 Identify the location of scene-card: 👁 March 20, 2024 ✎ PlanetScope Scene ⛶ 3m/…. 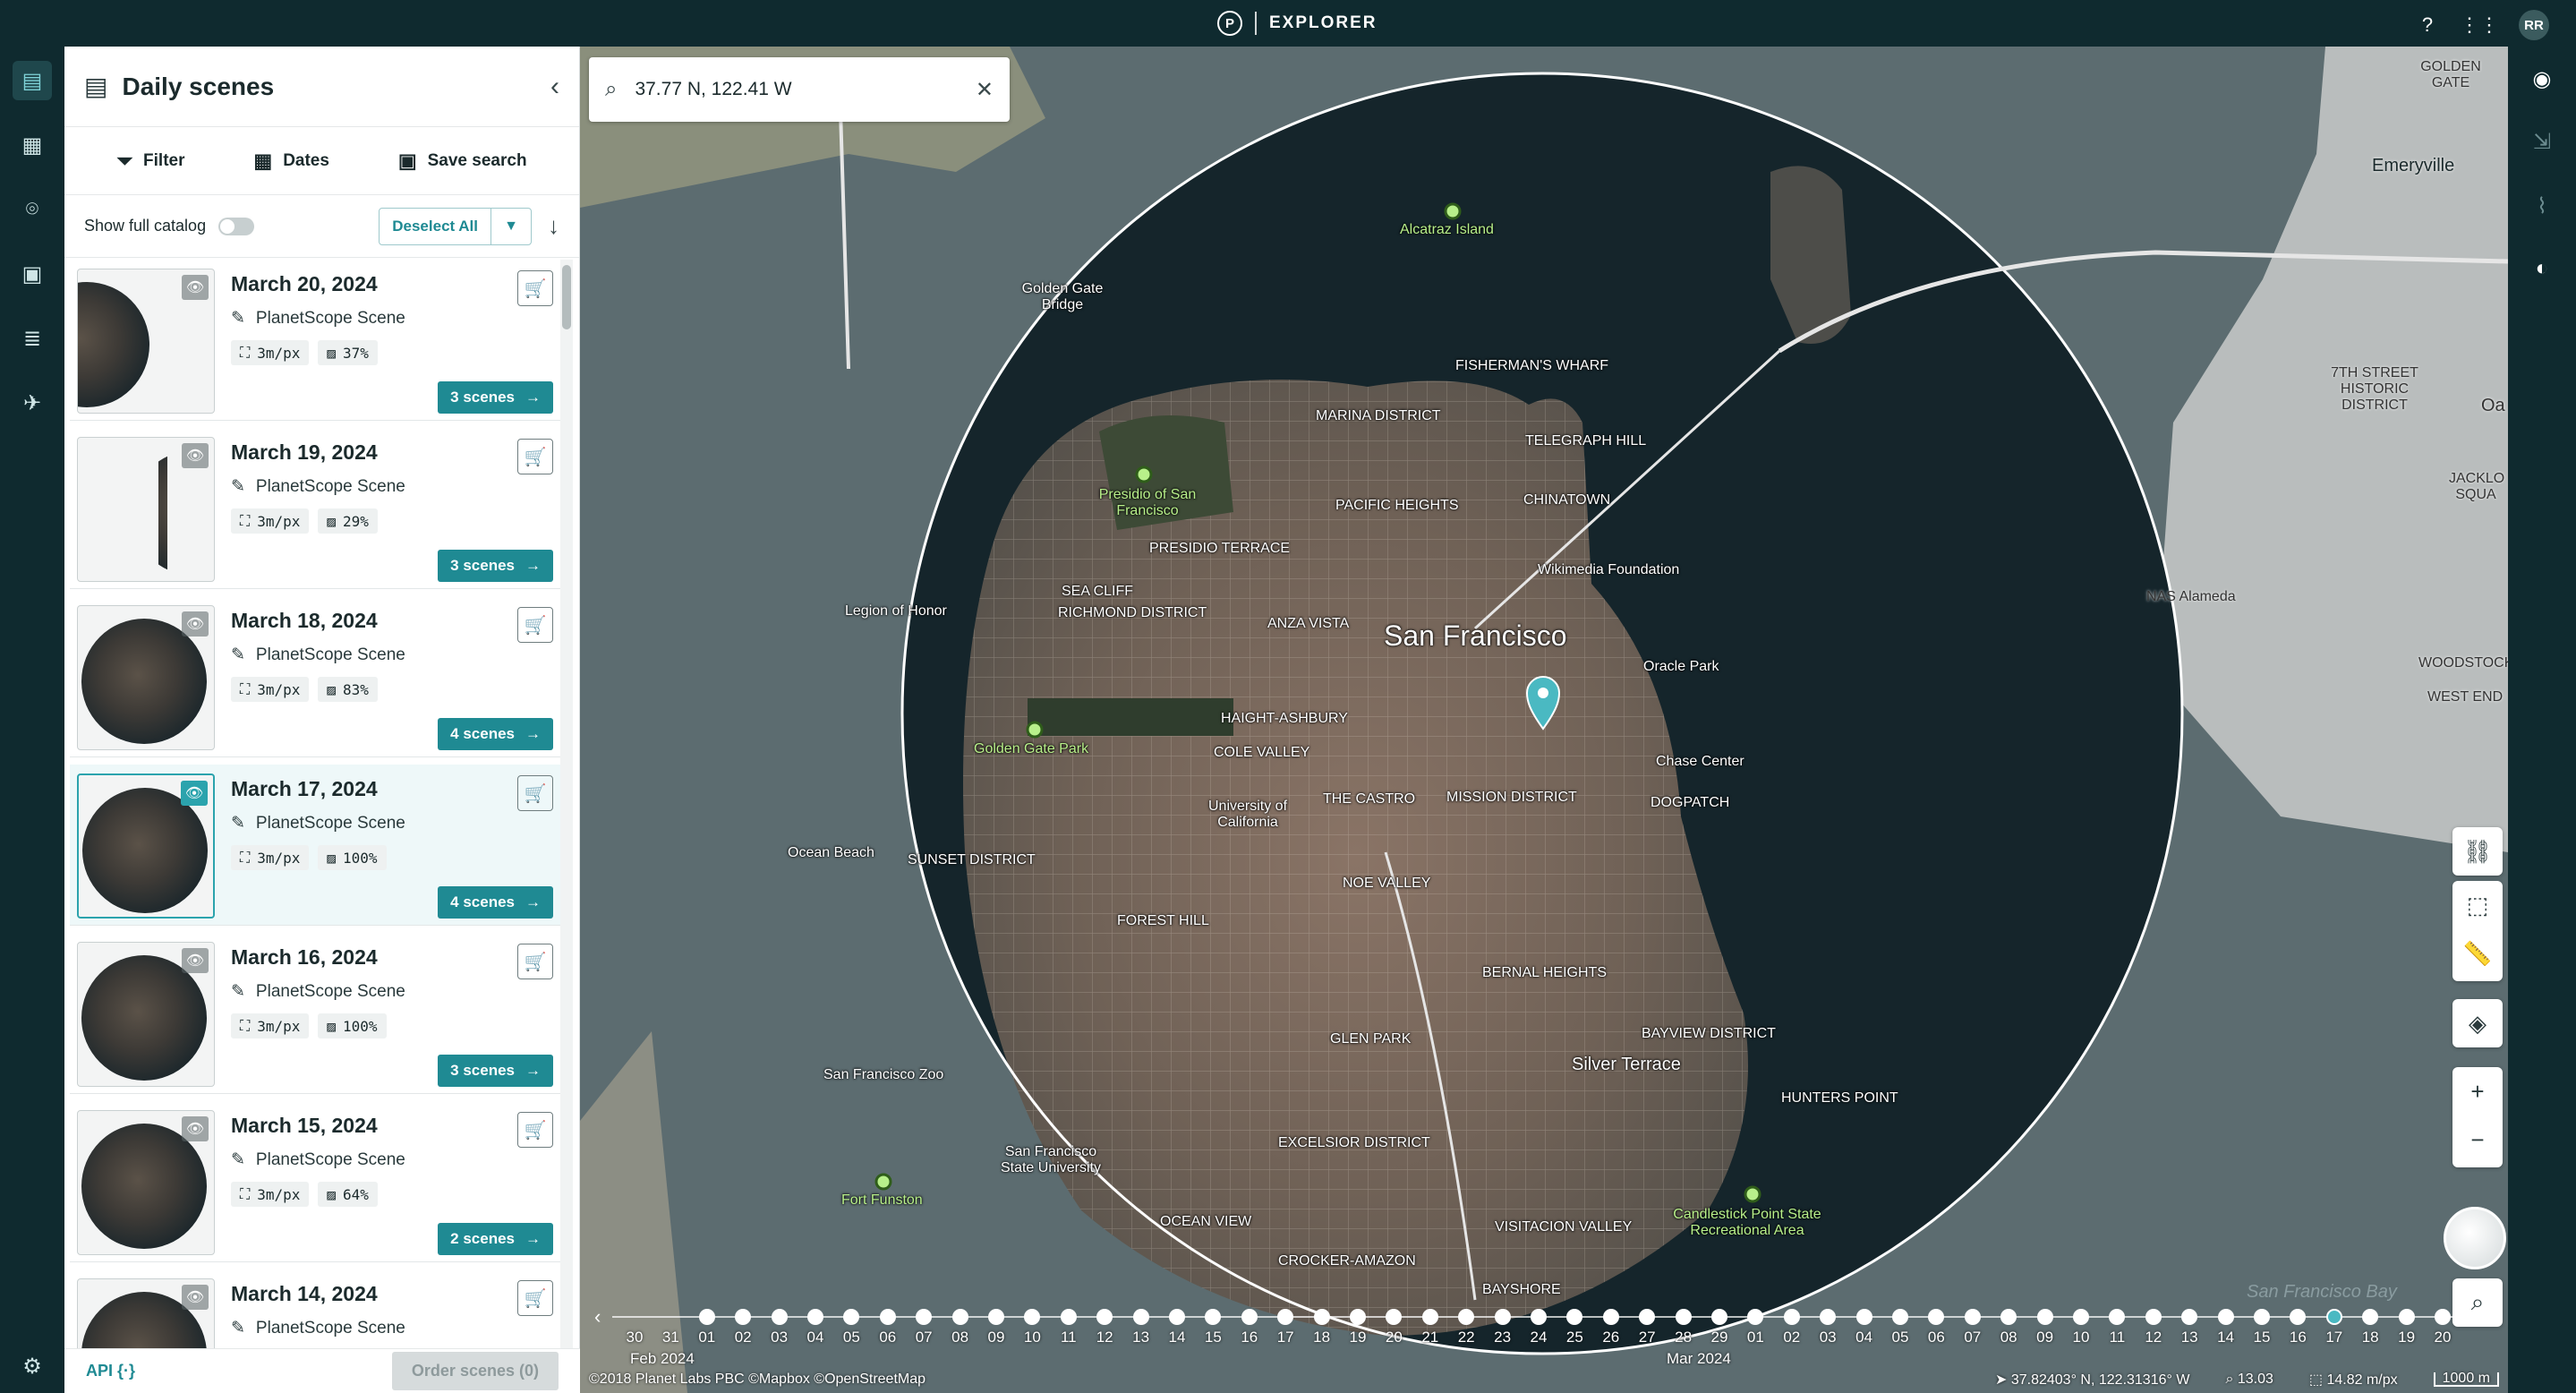
(315, 340).